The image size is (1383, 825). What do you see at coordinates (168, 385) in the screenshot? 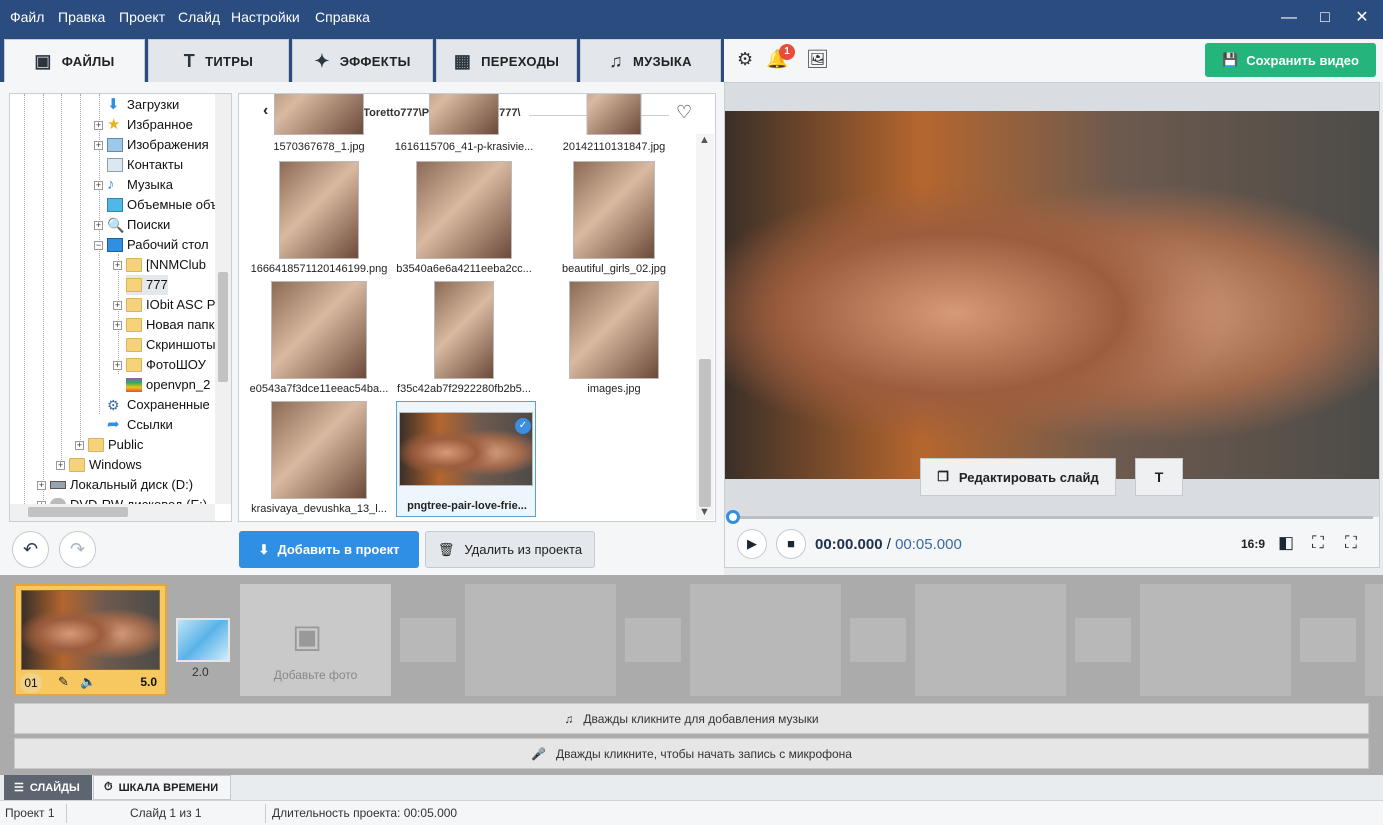
I see `tree-item-openvpn: openvpn_2` at bounding box center [168, 385].